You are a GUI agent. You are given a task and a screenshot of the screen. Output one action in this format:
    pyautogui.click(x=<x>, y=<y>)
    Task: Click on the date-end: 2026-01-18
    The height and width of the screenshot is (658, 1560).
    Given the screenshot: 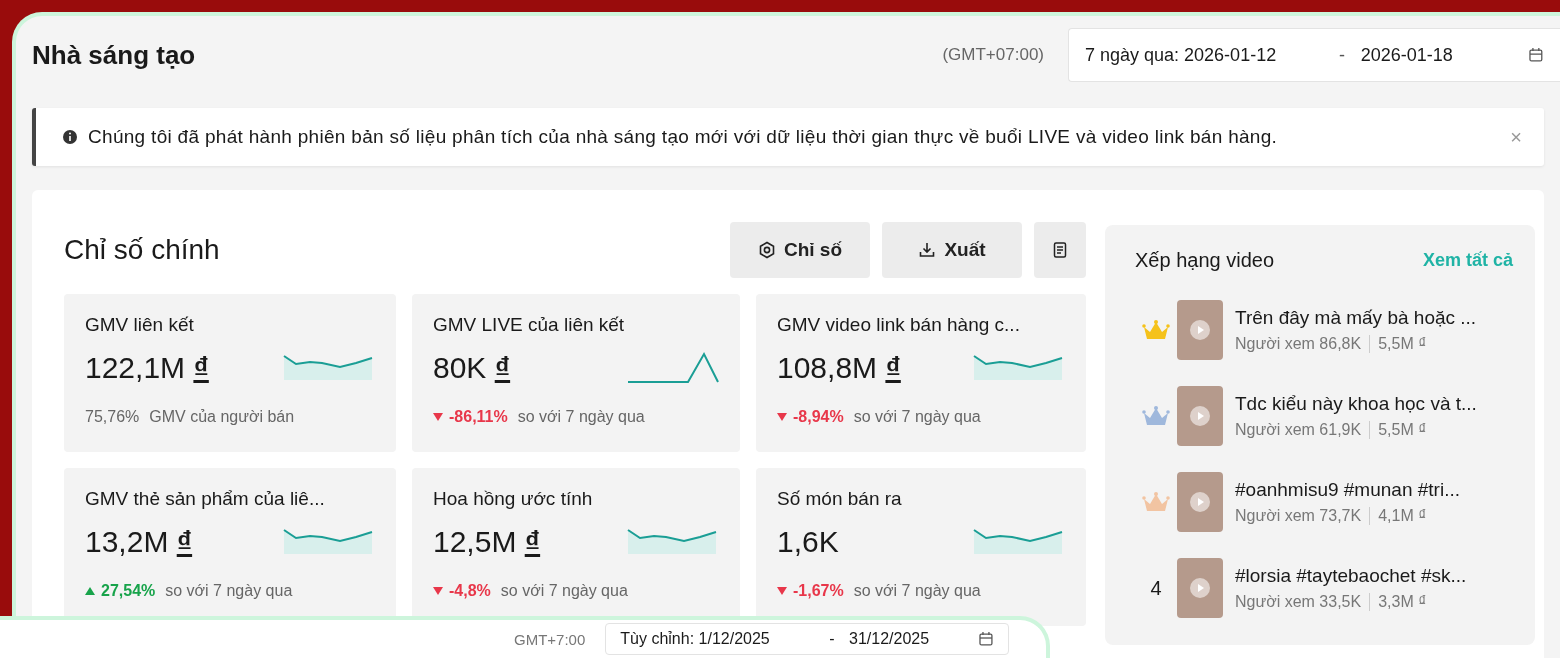 What is the action you would take?
    pyautogui.click(x=1407, y=55)
    